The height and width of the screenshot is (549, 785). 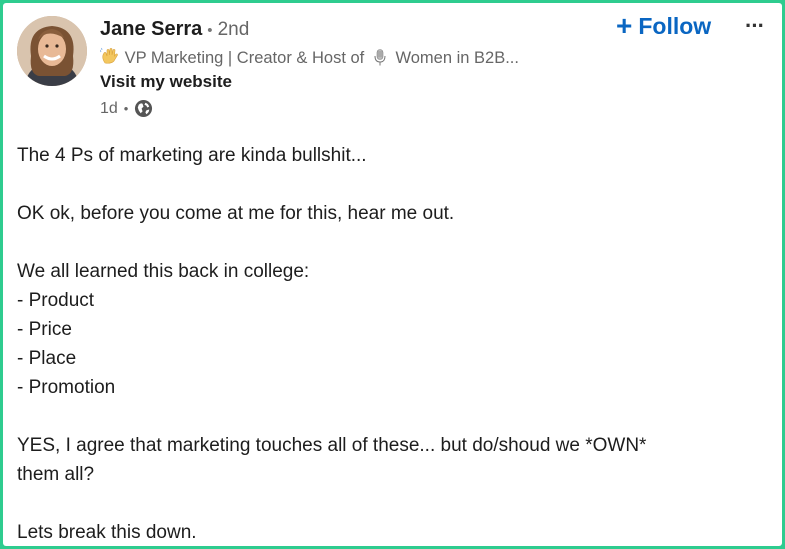 I want to click on post-meta: 1d •, so click(x=126, y=108).